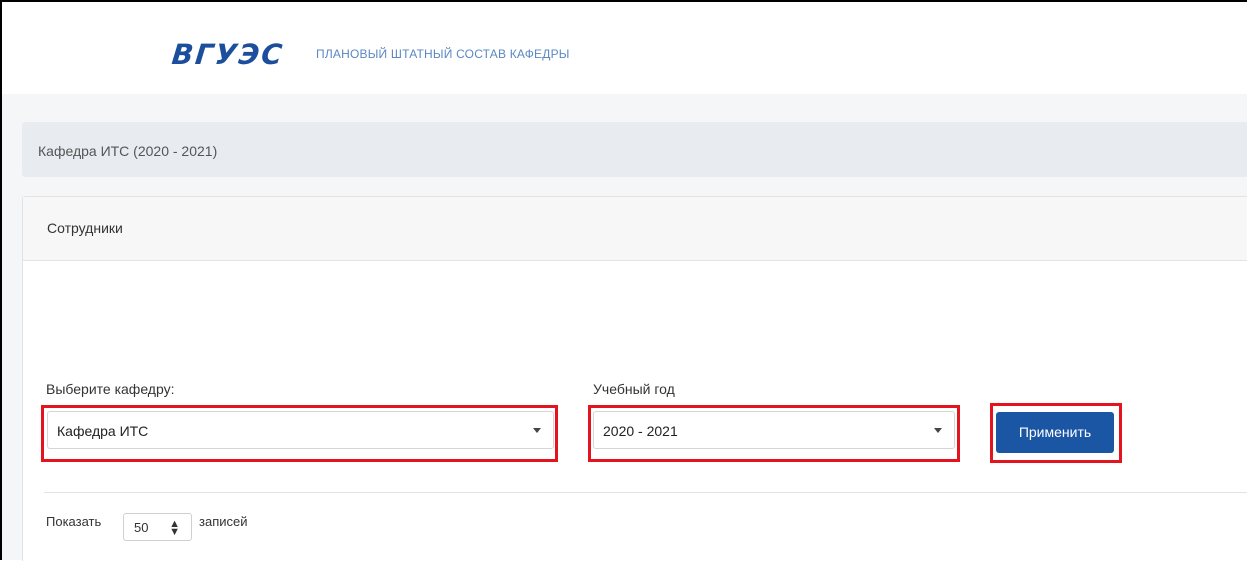 Image resolution: width=1247 pixels, height=561 pixels. What do you see at coordinates (635, 229) in the screenshot?
I see `card-header: Сотрудники` at bounding box center [635, 229].